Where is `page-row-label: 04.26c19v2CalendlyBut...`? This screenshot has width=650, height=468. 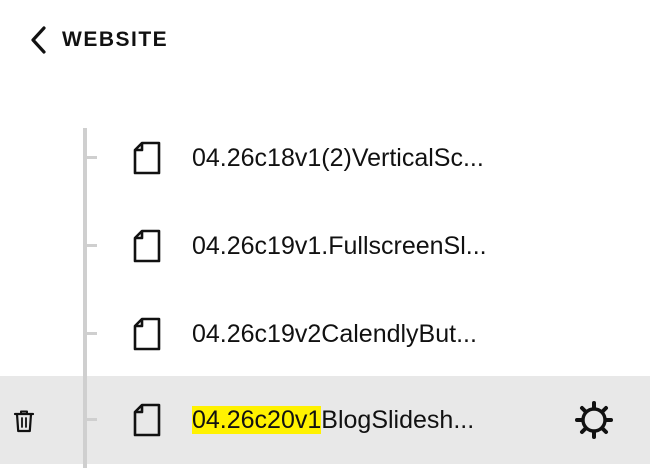
page-row-label: 04.26c19v2CalendlyBut... is located at coordinates (334, 334).